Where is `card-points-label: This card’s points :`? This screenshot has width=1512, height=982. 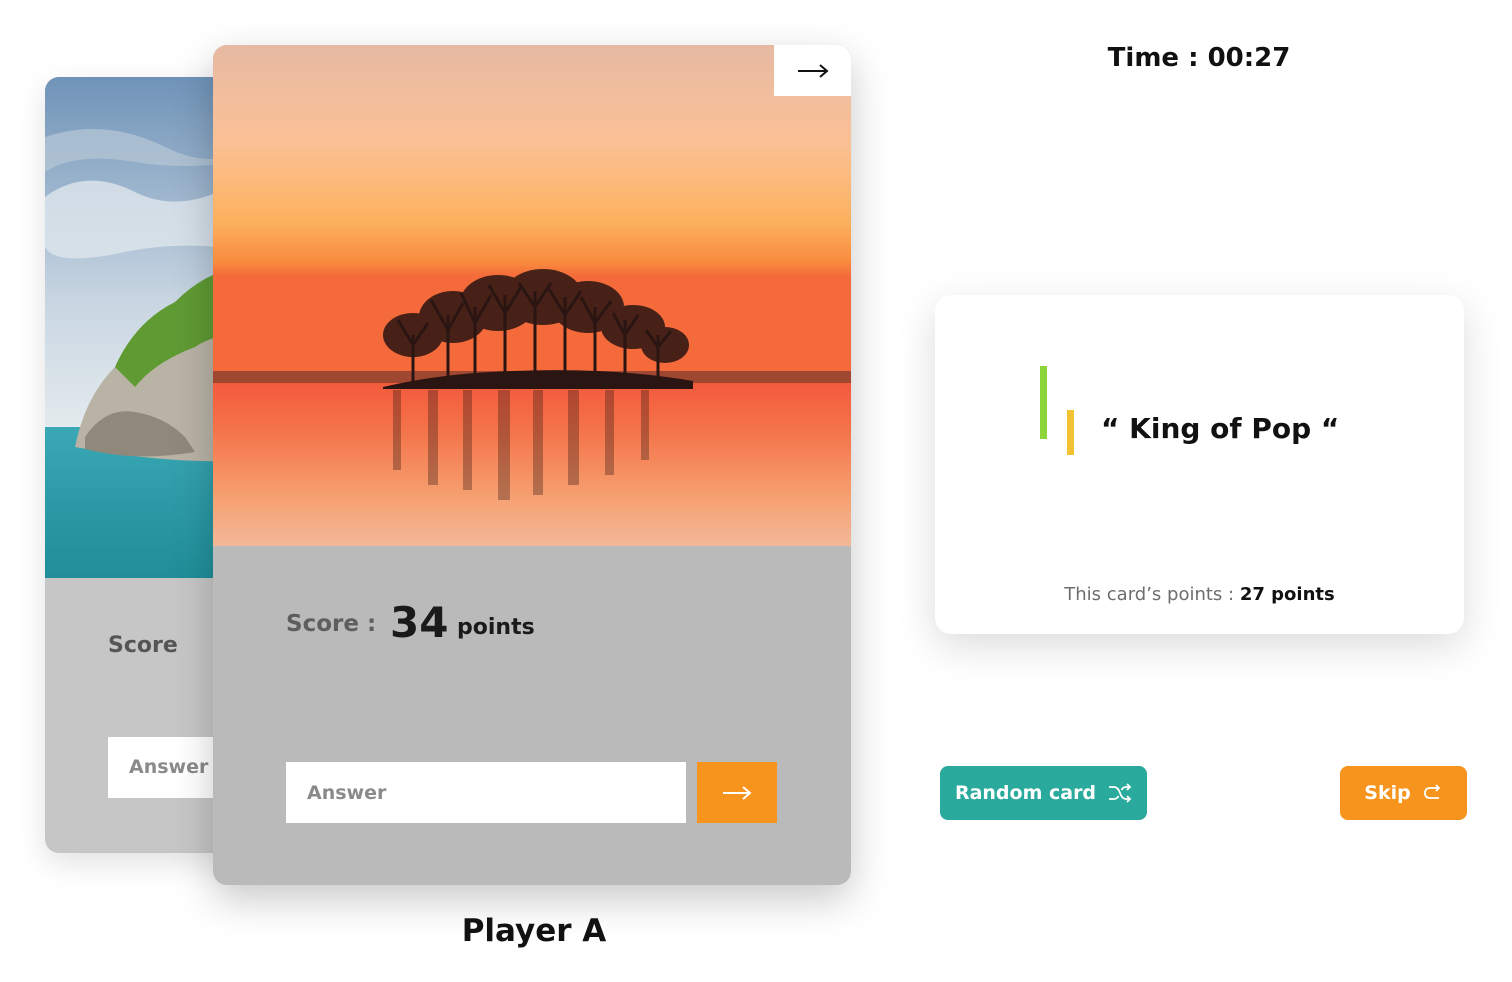
card-points-label: This card’s points : is located at coordinates (1149, 594).